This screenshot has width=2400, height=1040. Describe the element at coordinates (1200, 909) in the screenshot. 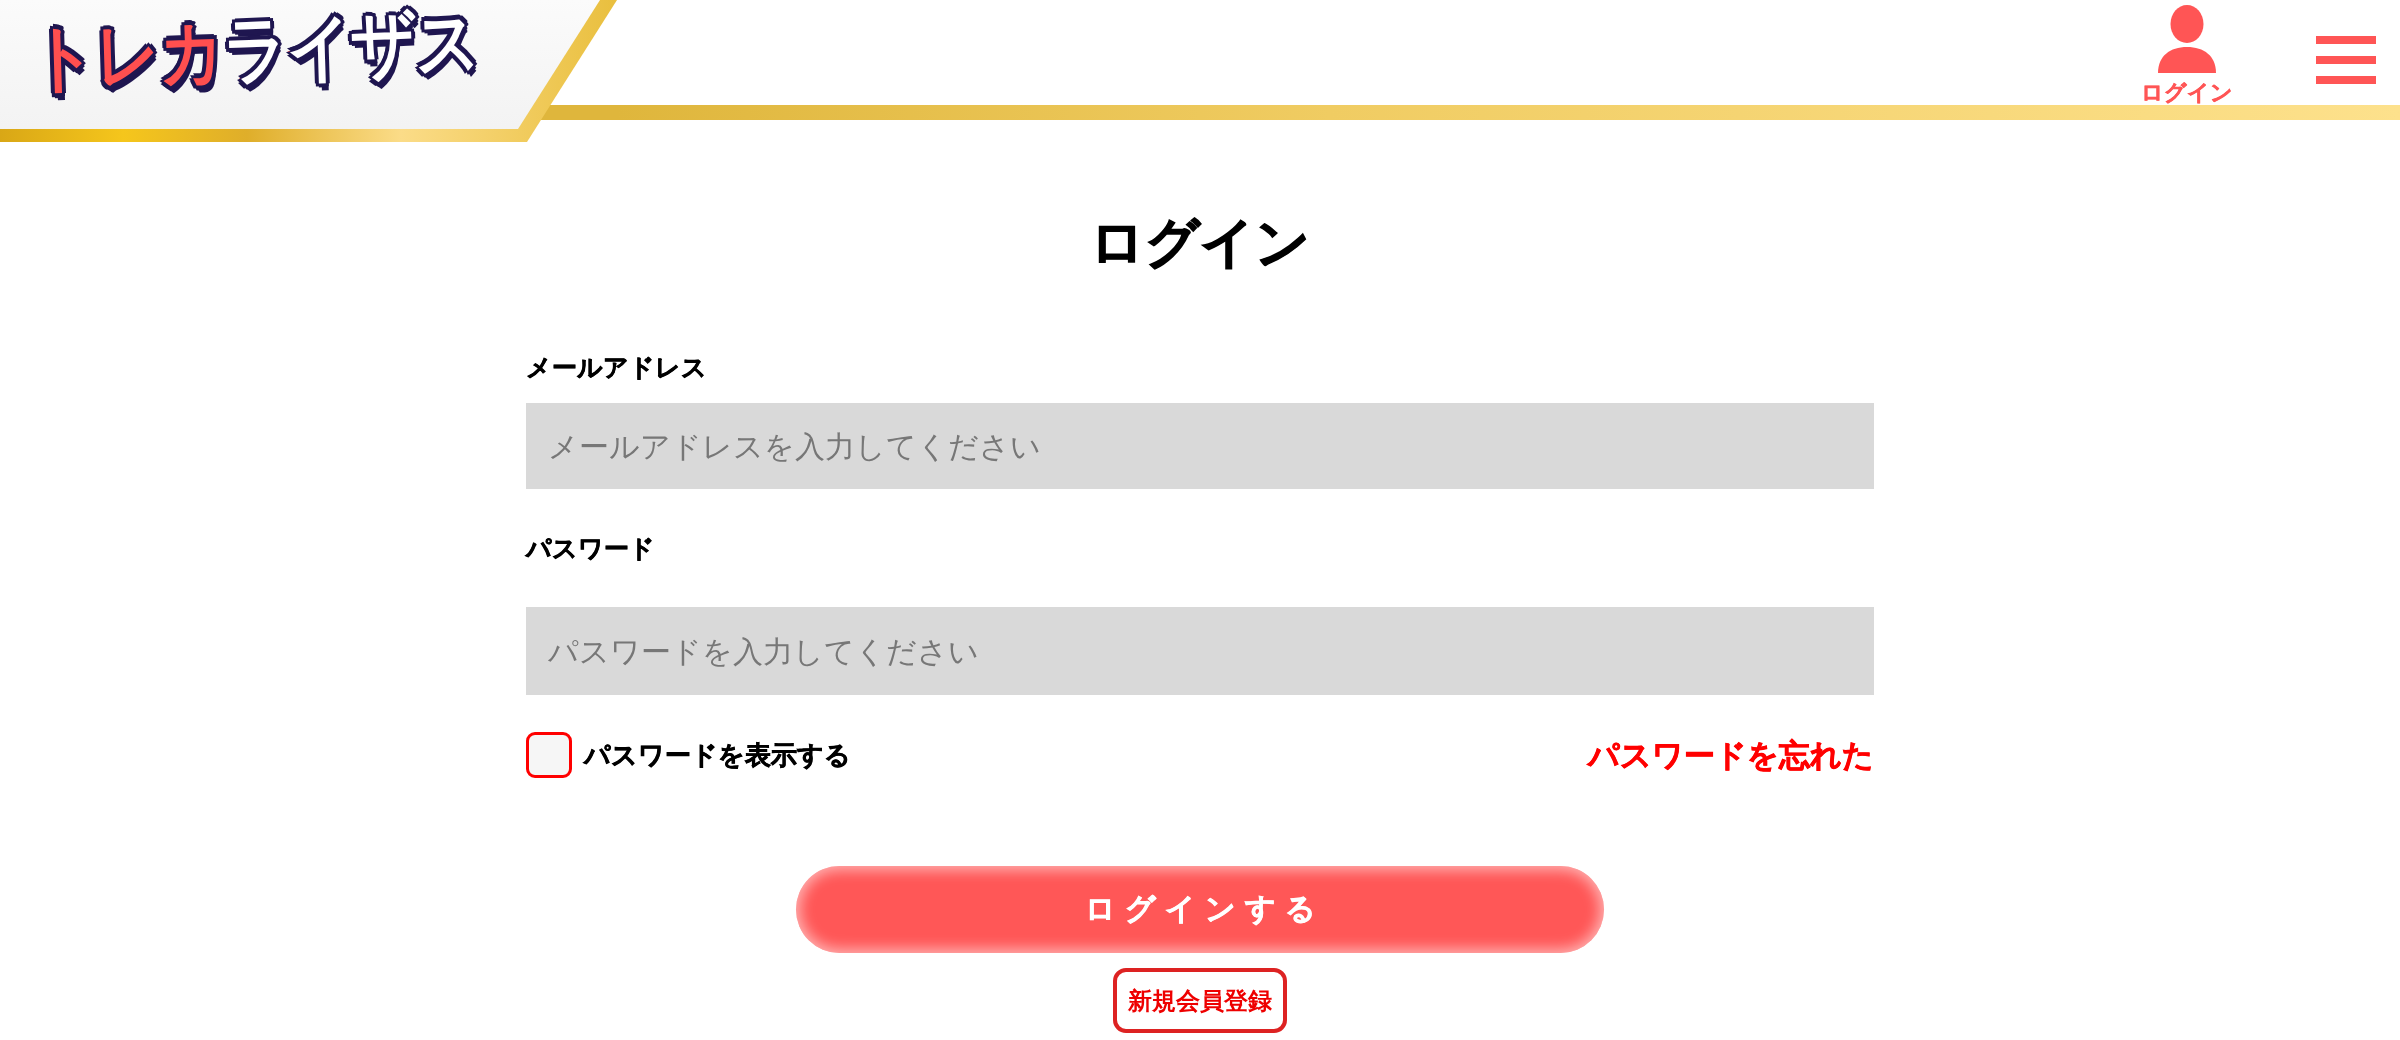

I see `login-button: ログインする` at that location.